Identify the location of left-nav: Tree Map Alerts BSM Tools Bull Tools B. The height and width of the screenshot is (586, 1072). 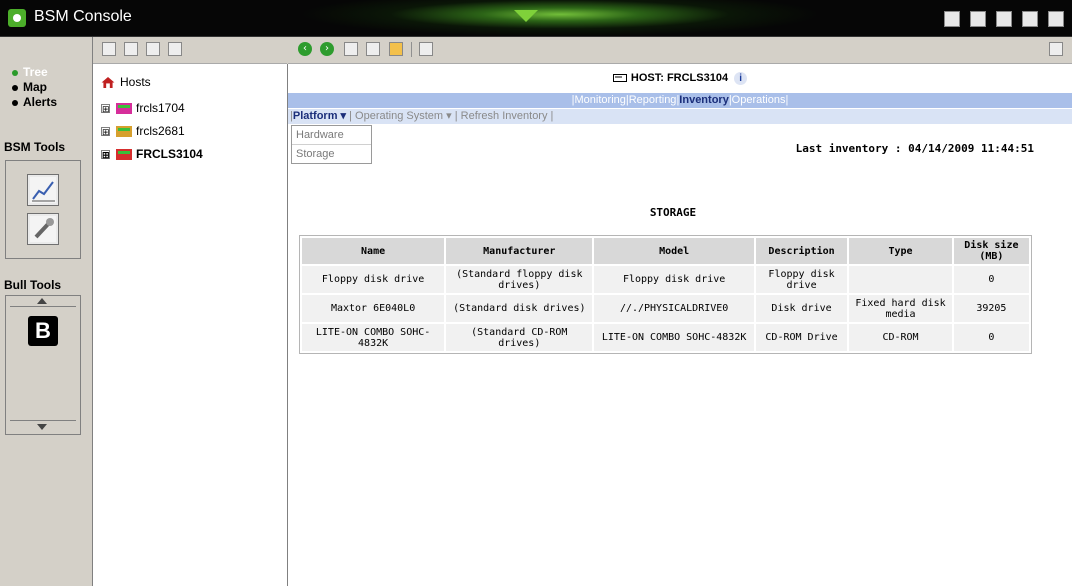
(46, 311).